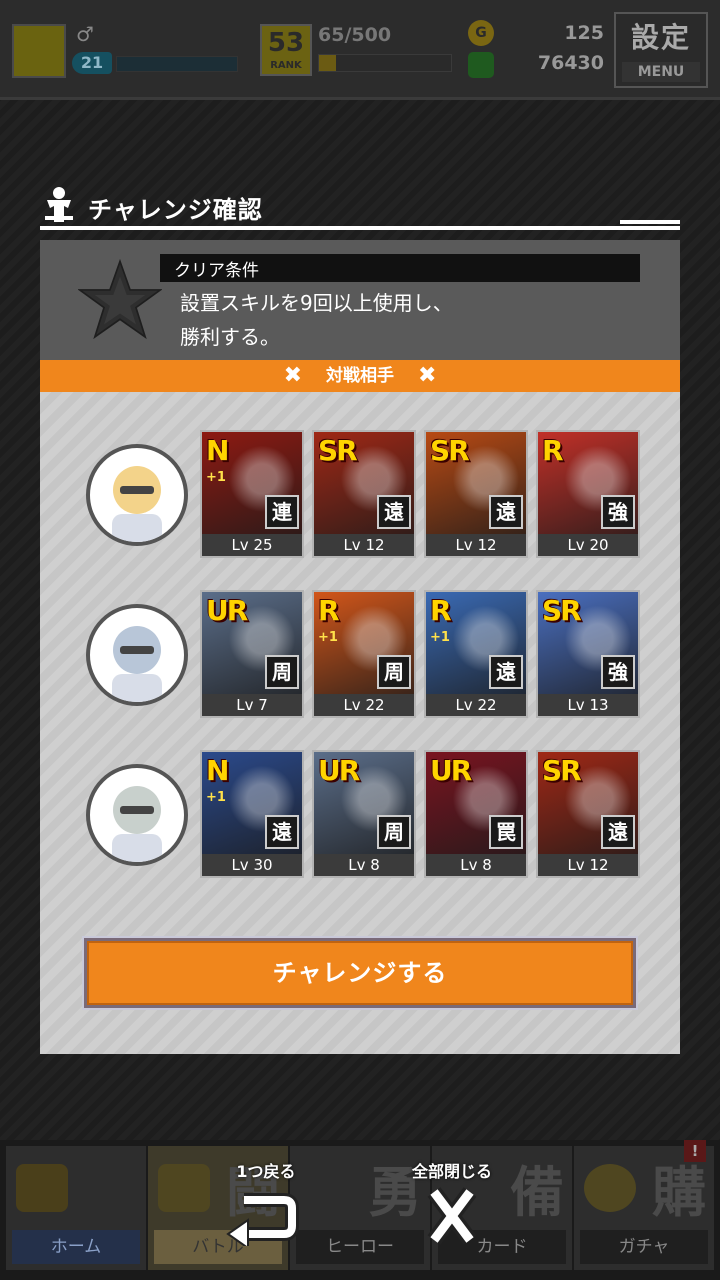  Describe the element at coordinates (644, 1205) in the screenshot. I see `nav-gacha: 購 ガチャ !` at that location.